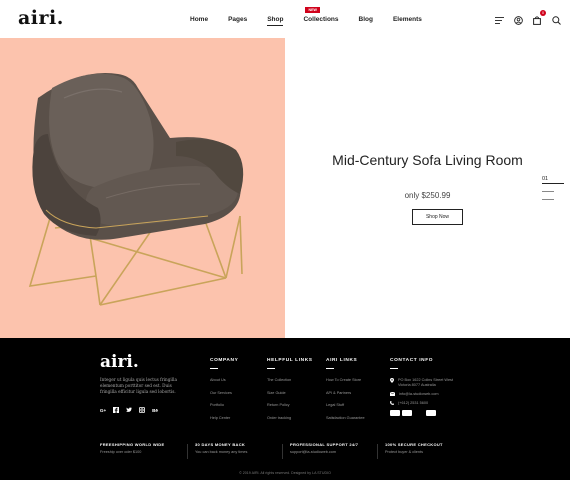  I want to click on contact-phone: (+612) 2531 5600, so click(427, 403).